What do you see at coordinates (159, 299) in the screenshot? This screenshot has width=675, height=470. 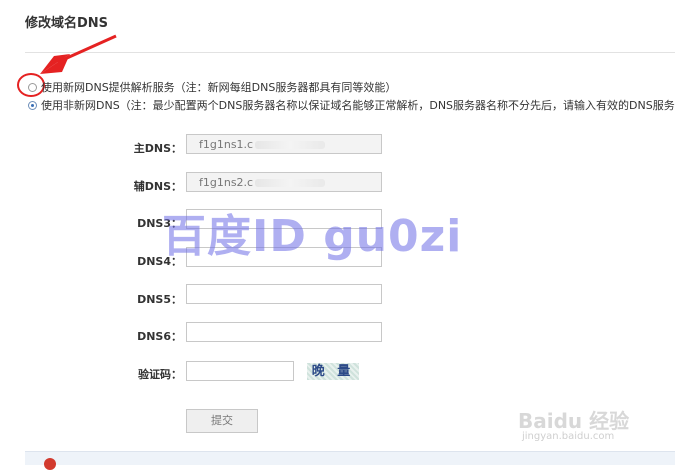 I see `dns5-label: DNS5：` at bounding box center [159, 299].